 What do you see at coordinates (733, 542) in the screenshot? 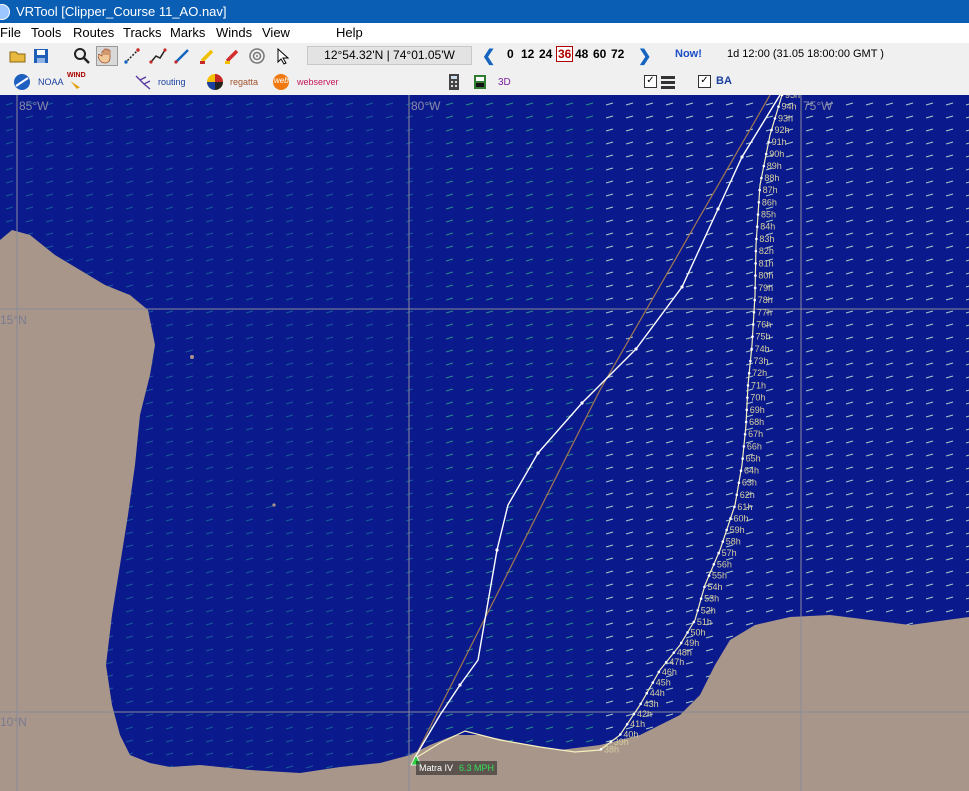
I see `hour-label: 58h` at bounding box center [733, 542].